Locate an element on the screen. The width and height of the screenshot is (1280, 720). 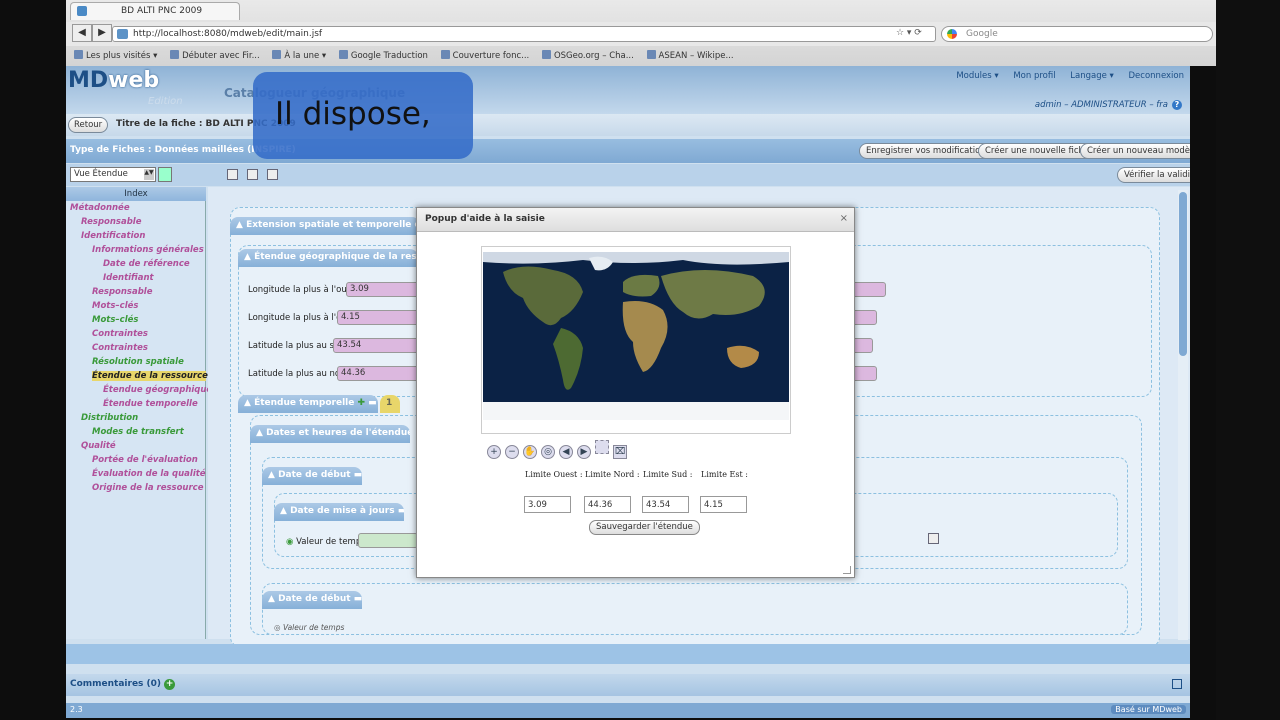
limit-west-input: 3.09 is located at coordinates (547, 504).